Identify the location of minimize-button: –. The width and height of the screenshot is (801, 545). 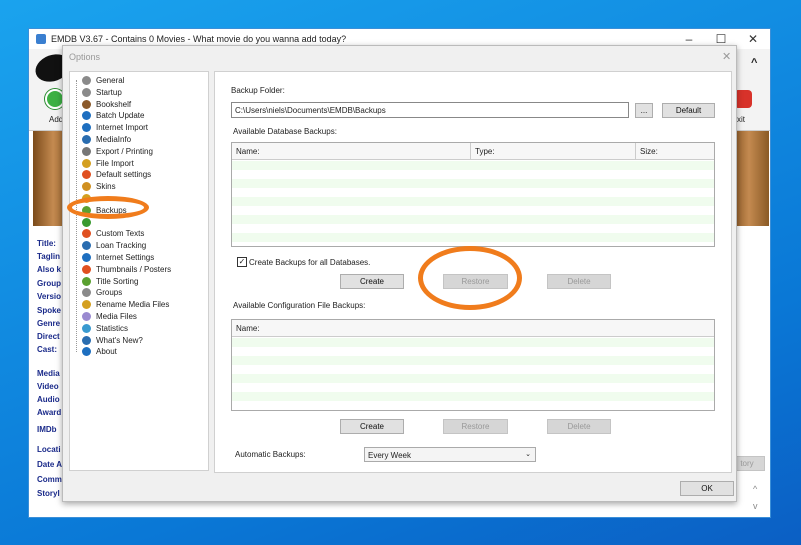
(689, 39).